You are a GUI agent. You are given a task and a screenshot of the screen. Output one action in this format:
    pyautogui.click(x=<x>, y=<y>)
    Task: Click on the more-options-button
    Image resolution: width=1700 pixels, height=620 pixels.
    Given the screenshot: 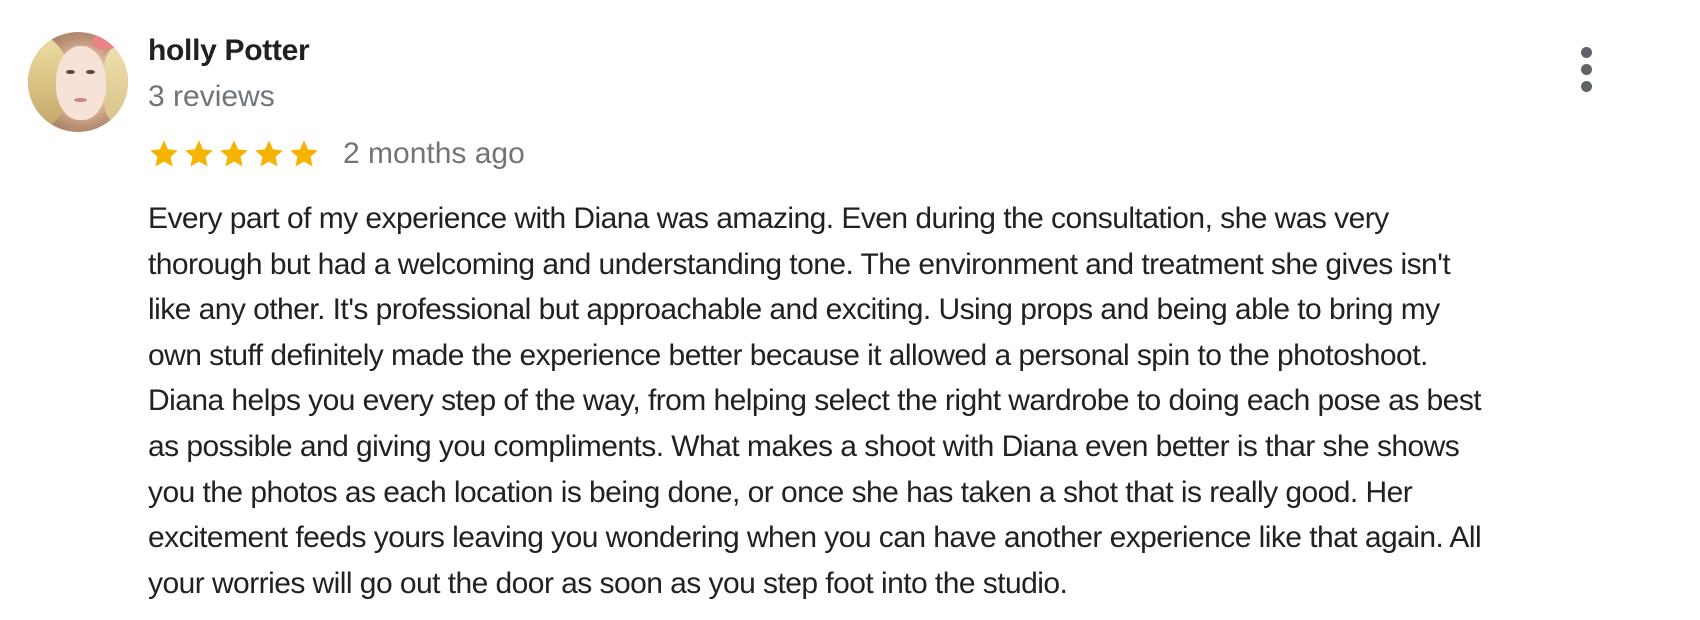 What is the action you would take?
    pyautogui.click(x=1586, y=69)
    